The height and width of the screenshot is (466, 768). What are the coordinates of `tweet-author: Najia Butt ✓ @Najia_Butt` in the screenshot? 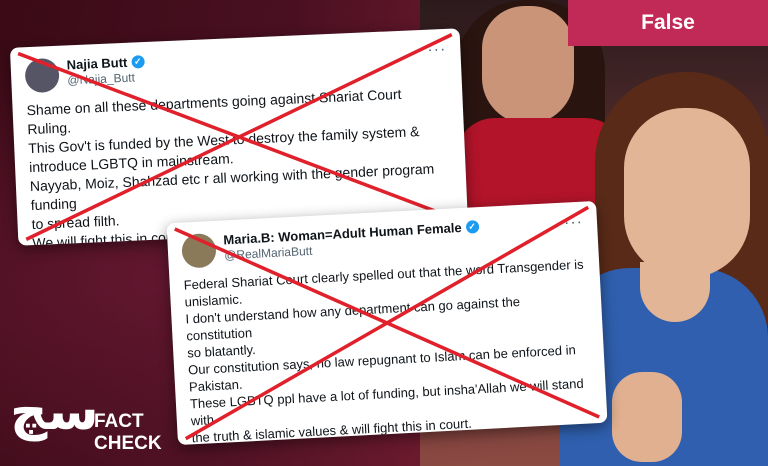 It's located at (105, 70).